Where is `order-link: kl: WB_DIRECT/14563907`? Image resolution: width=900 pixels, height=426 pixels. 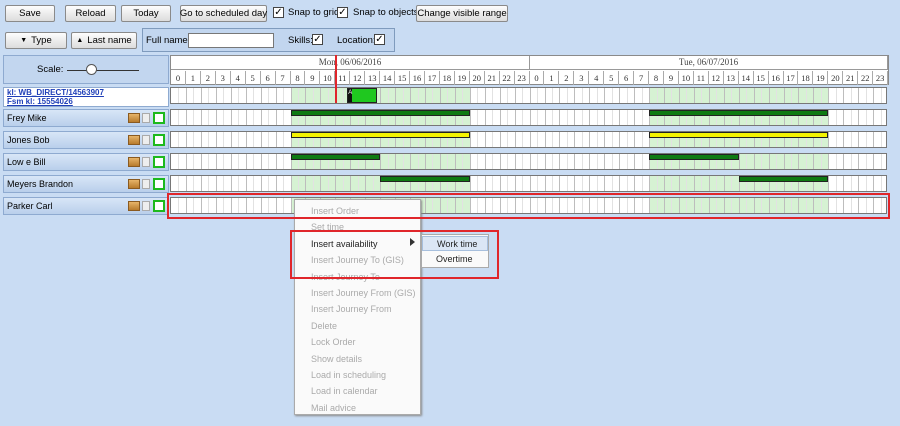
order-link: kl: WB_DIRECT/14563907 is located at coordinates (87, 92).